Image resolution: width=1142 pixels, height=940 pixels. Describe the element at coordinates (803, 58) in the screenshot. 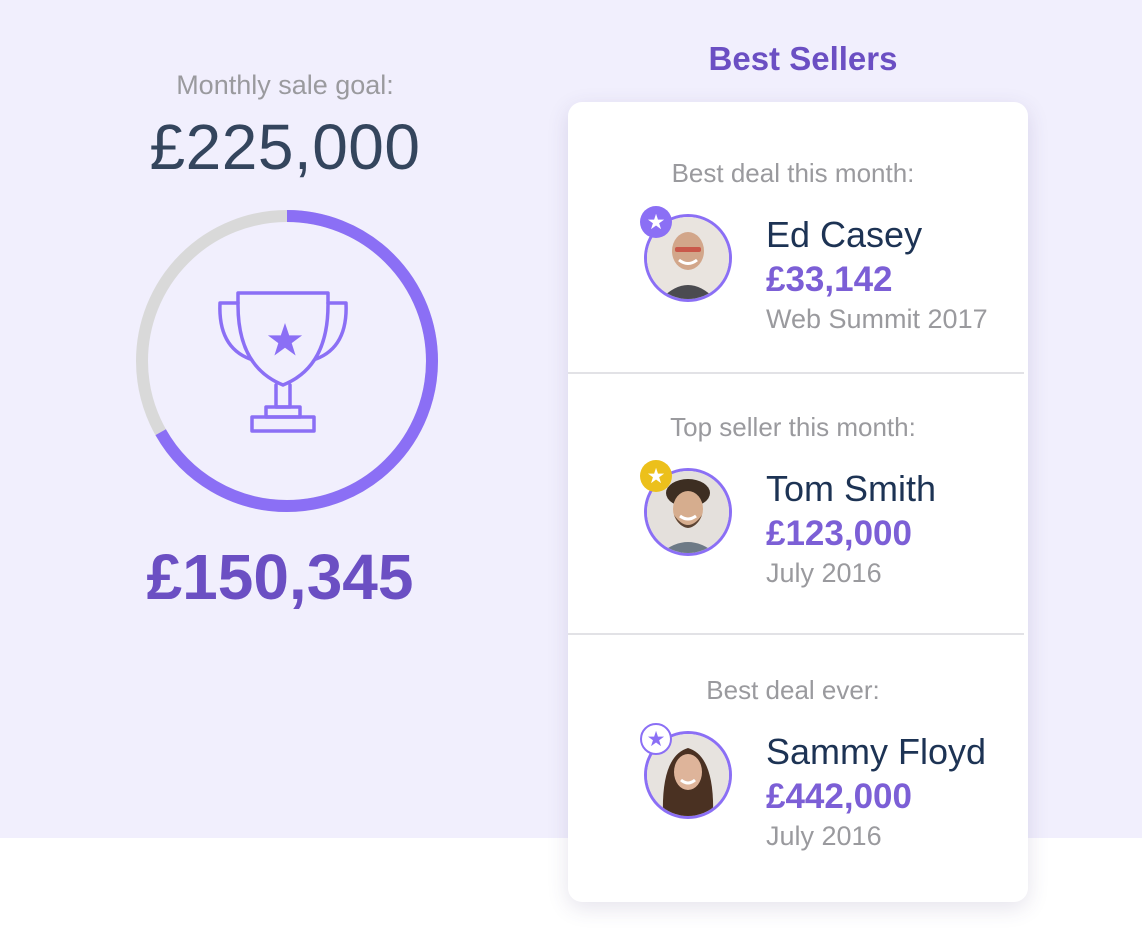

I see `best-sellers-title: Best Sellers` at that location.